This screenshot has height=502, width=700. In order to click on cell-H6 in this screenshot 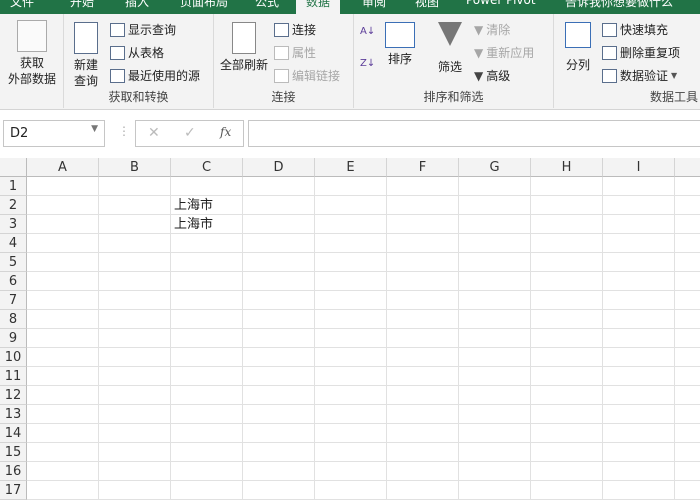, I will do `click(567, 281)`.